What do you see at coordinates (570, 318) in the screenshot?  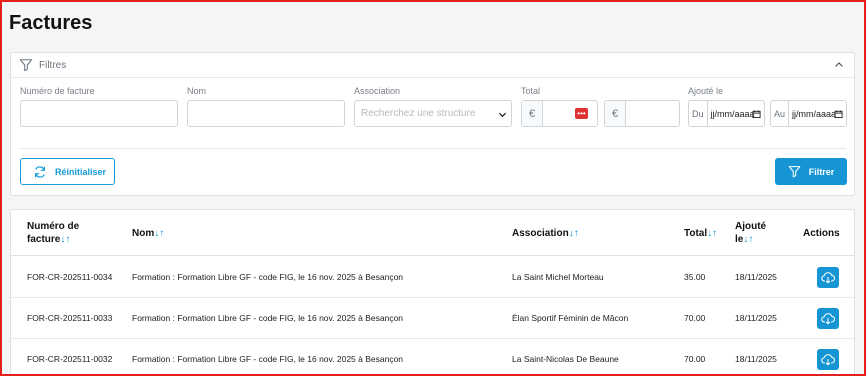 I see `cell-association: Élan Sportif Féminin de Mâcon` at bounding box center [570, 318].